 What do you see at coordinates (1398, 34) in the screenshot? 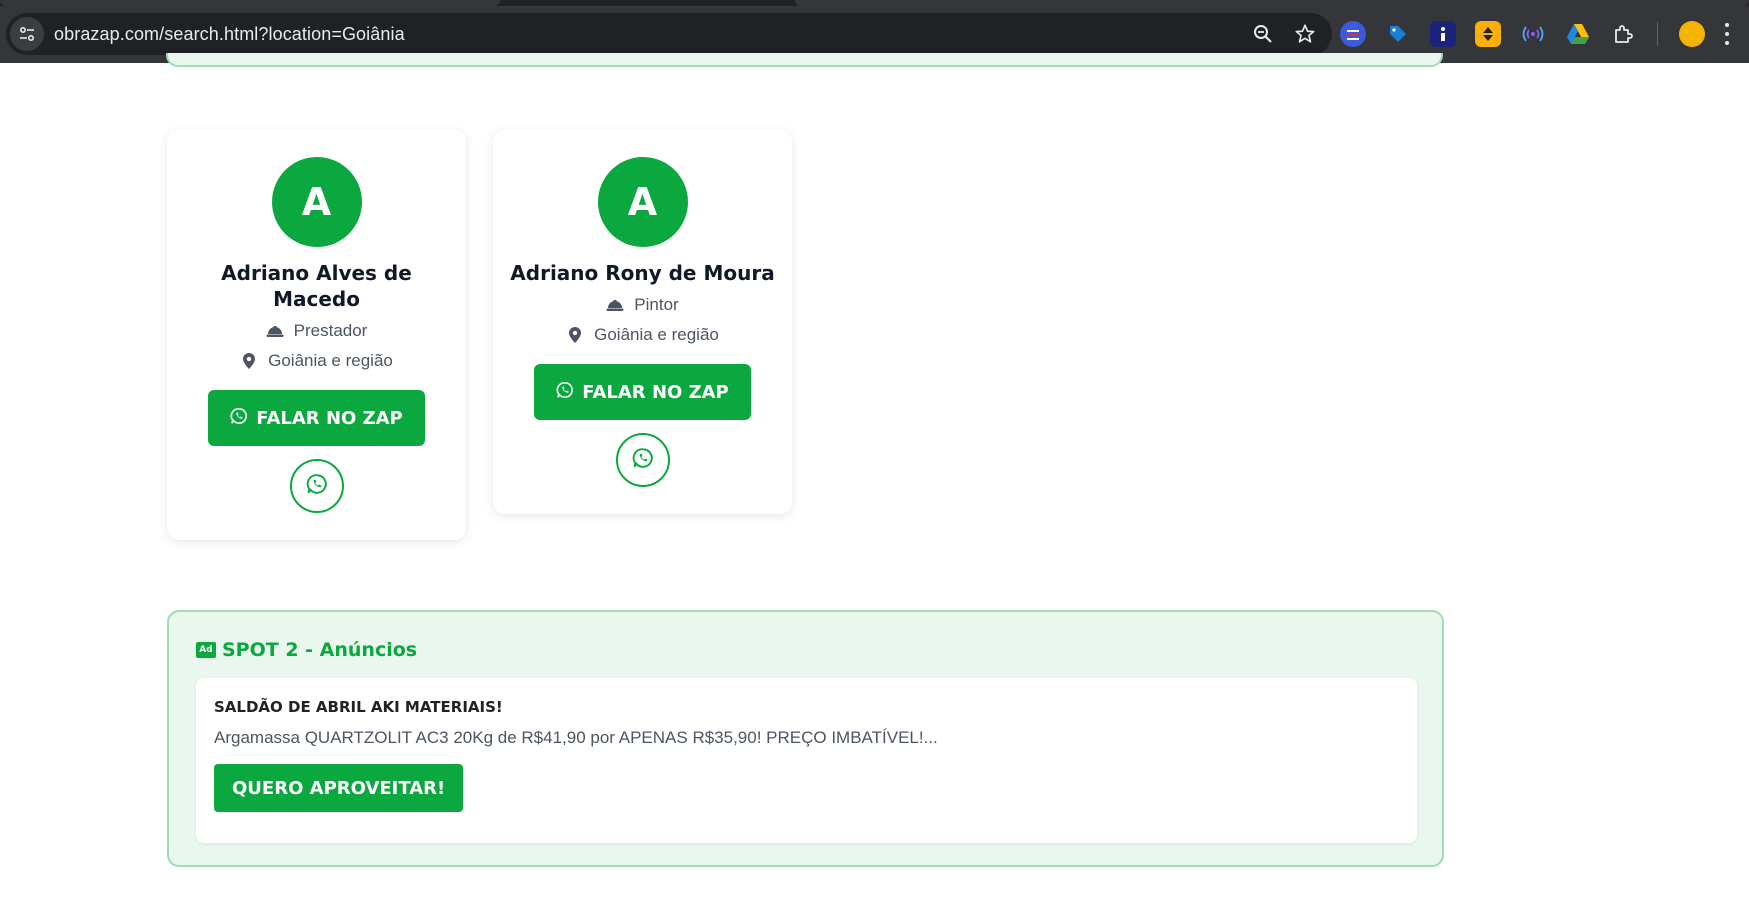
I see `extension-tag-icon` at bounding box center [1398, 34].